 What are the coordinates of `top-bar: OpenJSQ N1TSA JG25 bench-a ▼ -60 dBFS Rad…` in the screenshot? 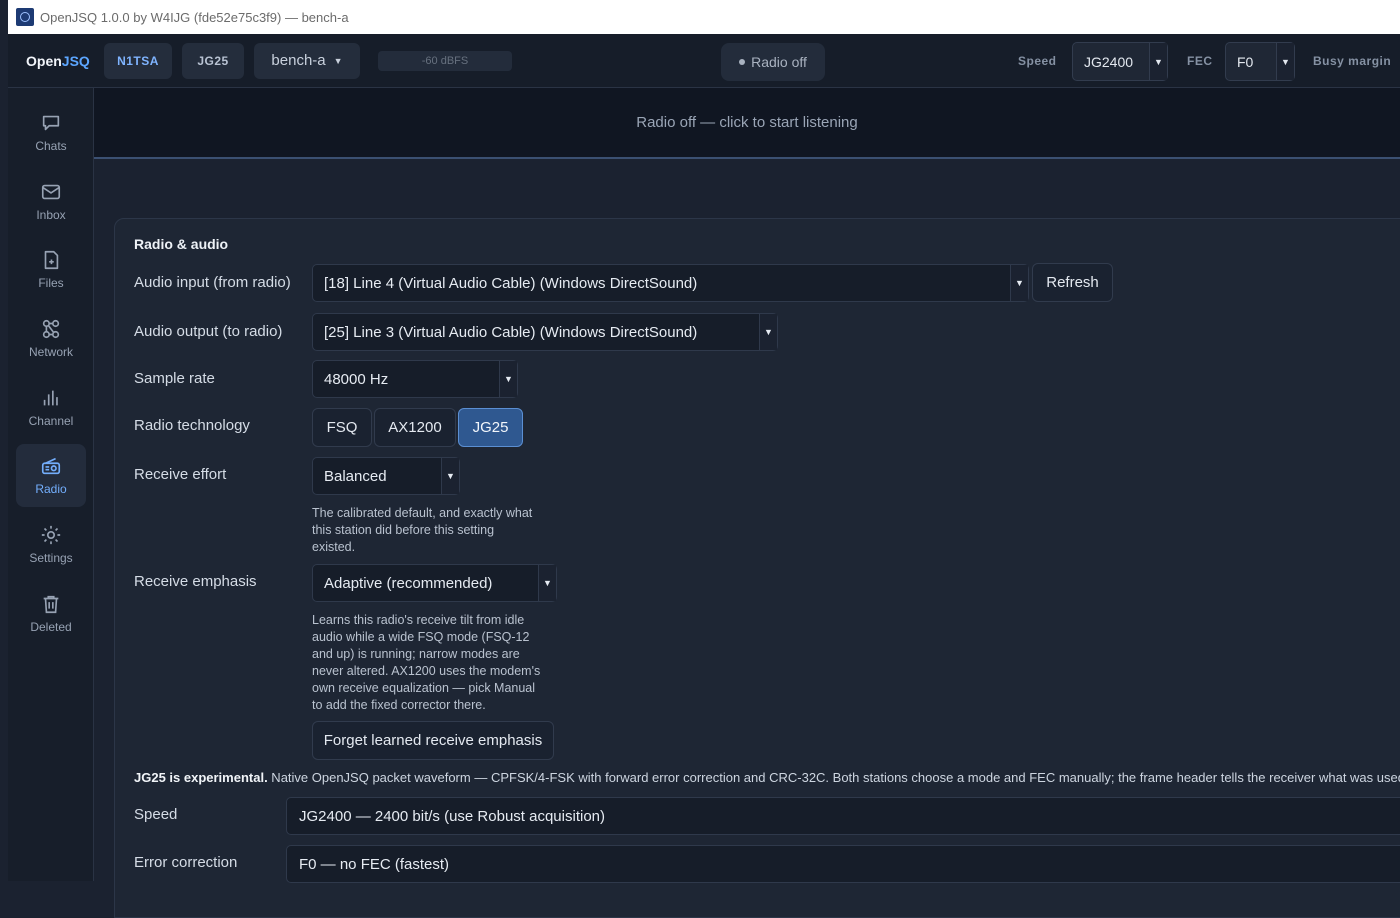 It's located at (704, 61).